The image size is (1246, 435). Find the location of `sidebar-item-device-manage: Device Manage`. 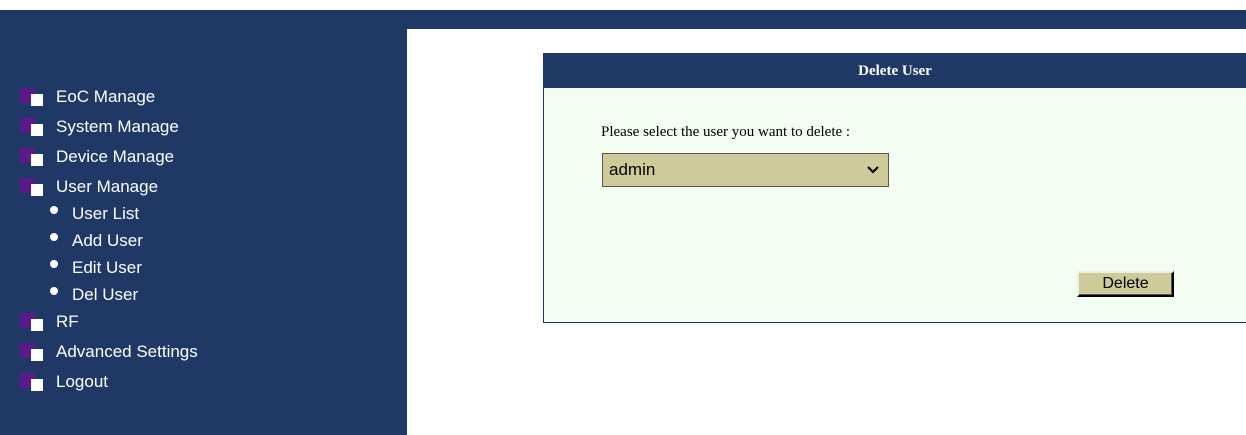

sidebar-item-device-manage: Device Manage is located at coordinates (97, 157).